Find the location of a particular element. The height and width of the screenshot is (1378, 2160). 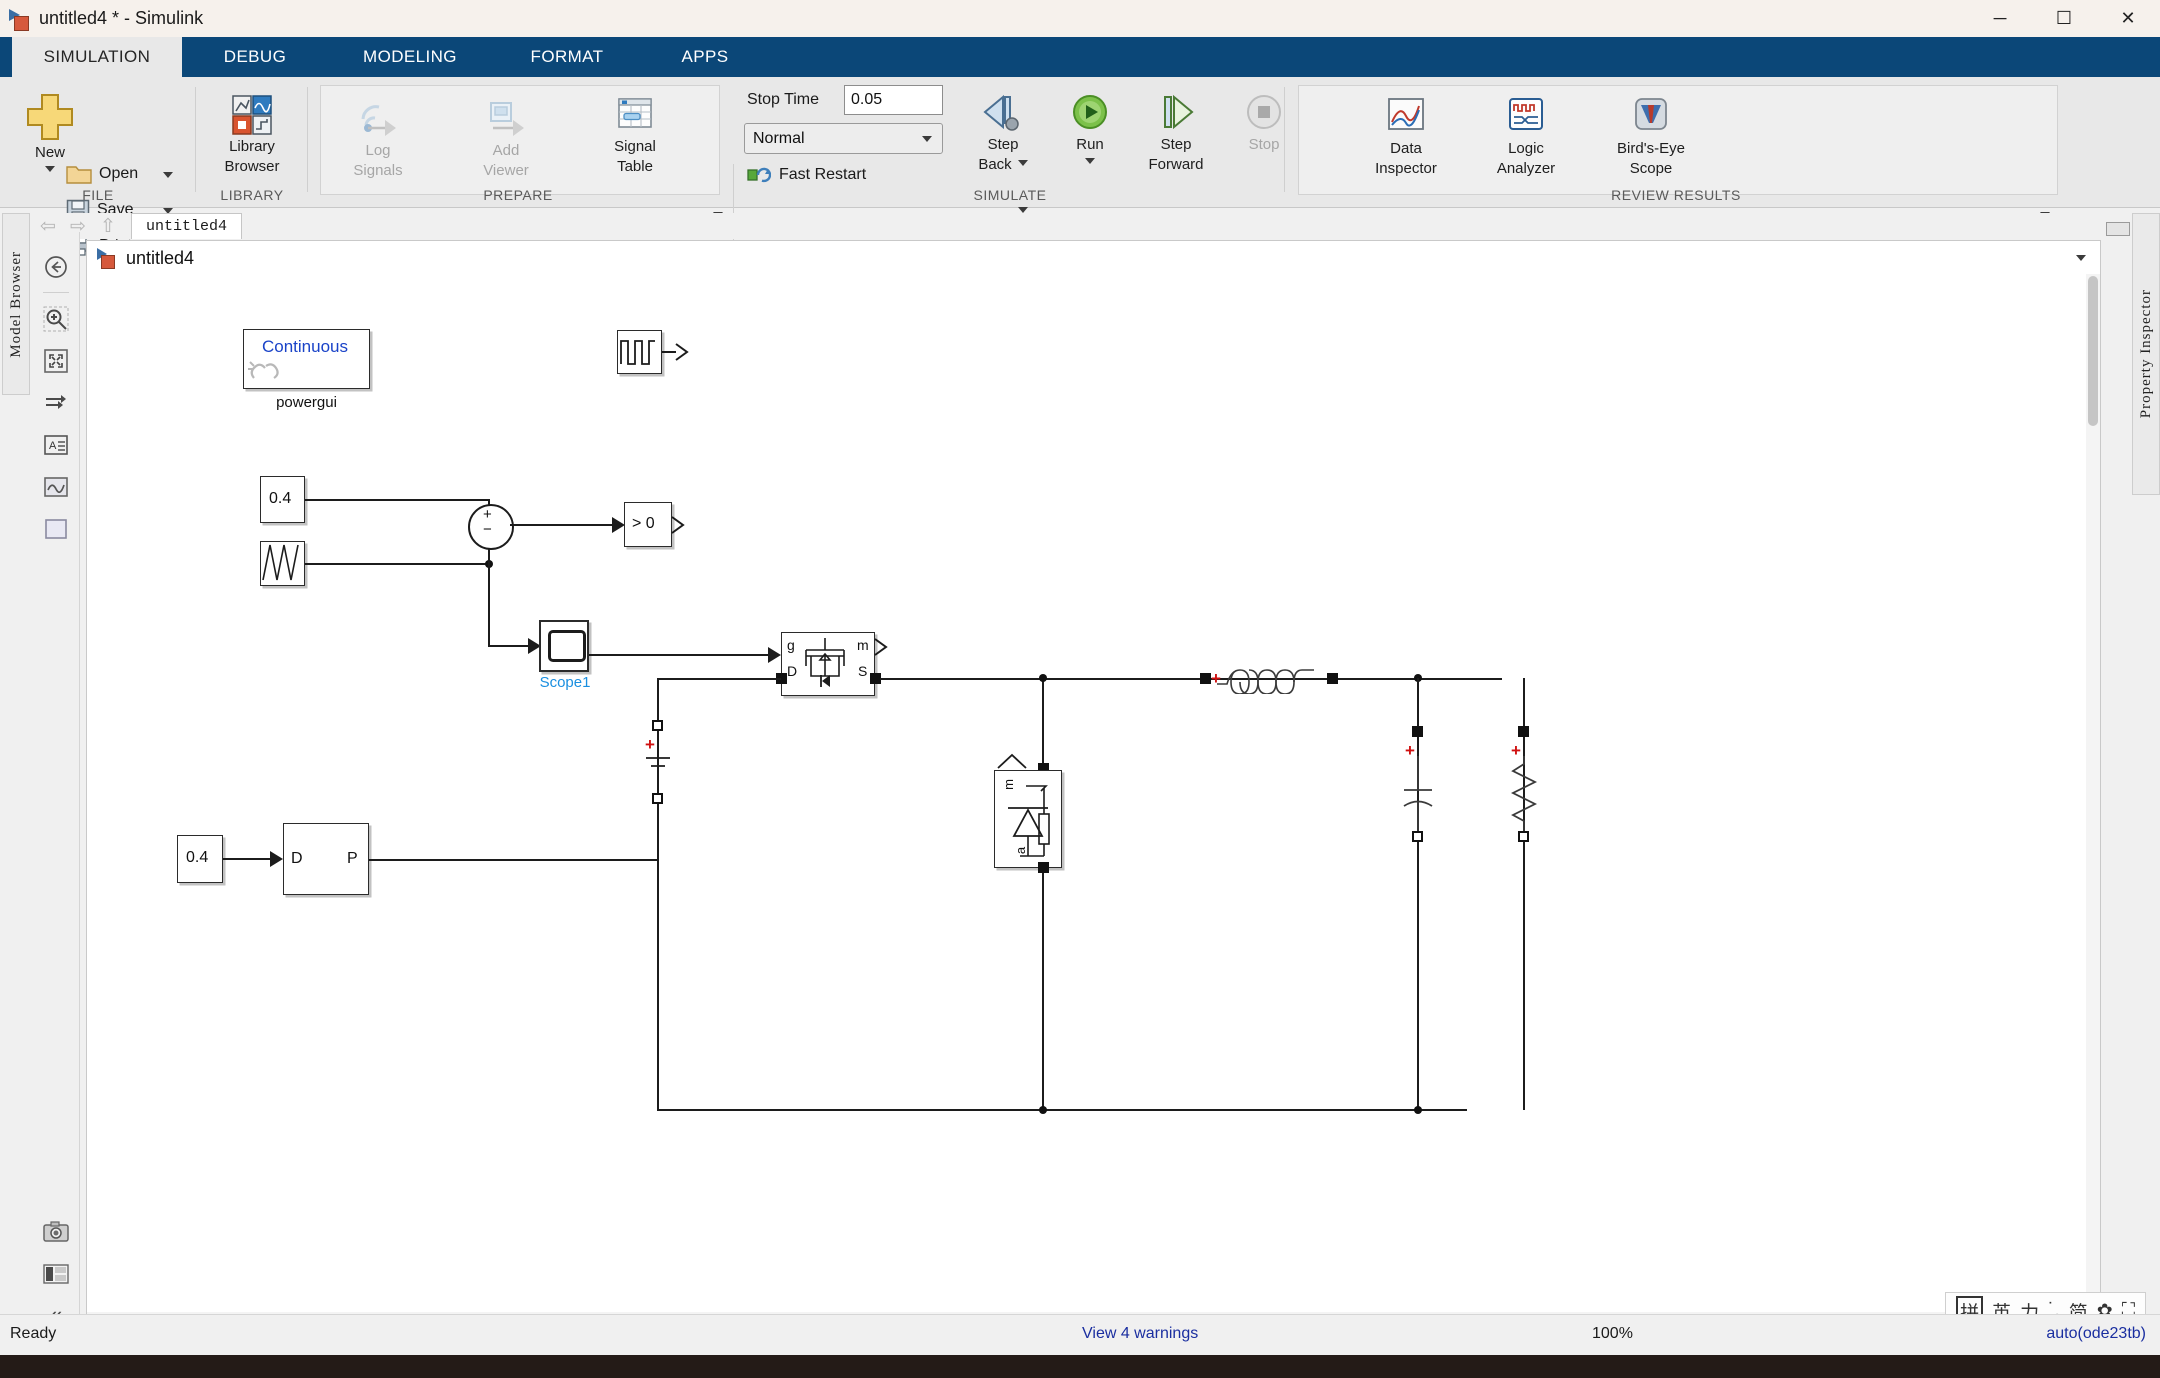

sum-sign-minus: − is located at coordinates (487, 529).